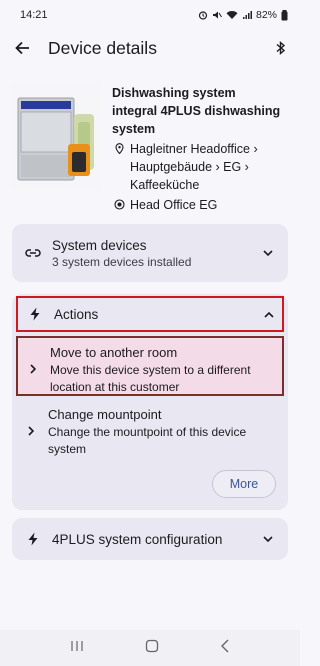  I want to click on system-configuration-header: 4PLUS system configuration, so click(150, 539).